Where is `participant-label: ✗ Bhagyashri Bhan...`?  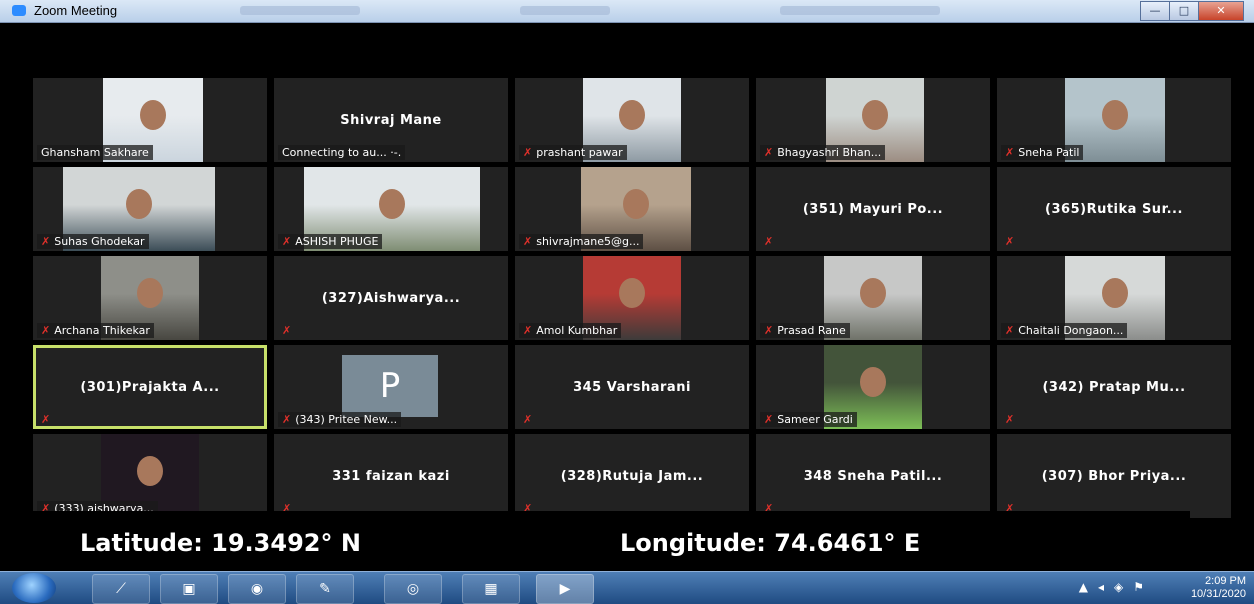
participant-label: ✗ Bhagyashri Bhan... is located at coordinates (823, 152).